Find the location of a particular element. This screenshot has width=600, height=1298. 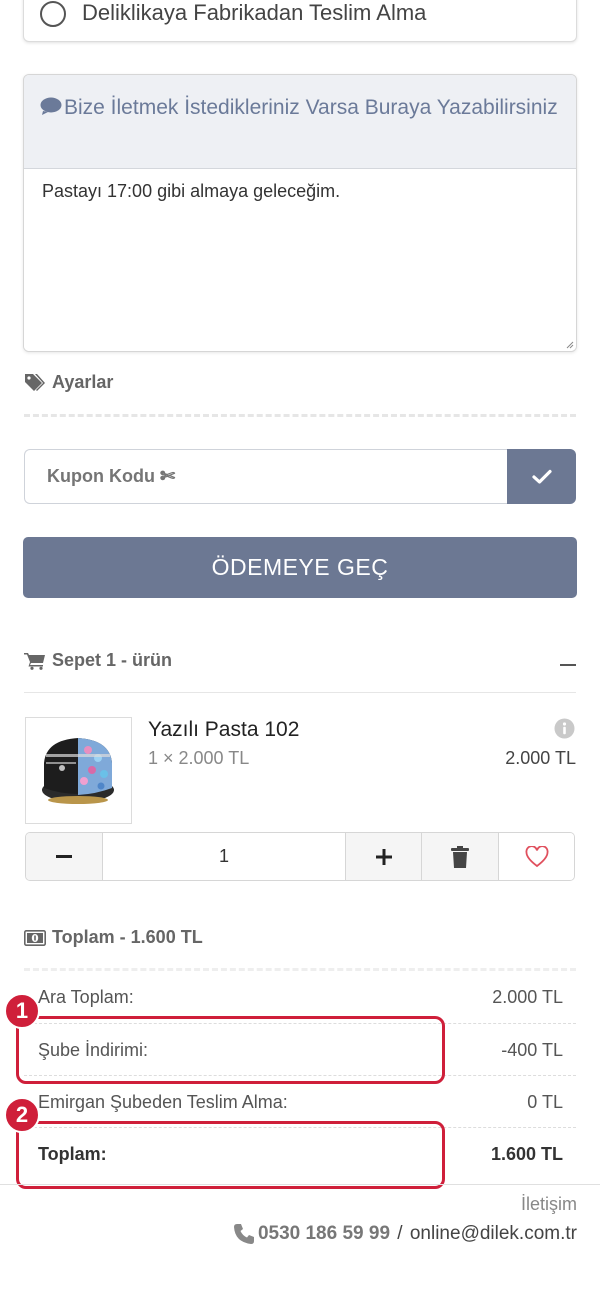

minus-icon is located at coordinates (64, 856).